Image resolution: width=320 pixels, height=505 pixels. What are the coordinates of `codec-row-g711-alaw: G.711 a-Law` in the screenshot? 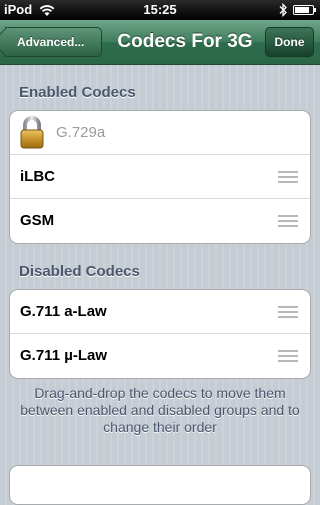 It's located at (160, 312).